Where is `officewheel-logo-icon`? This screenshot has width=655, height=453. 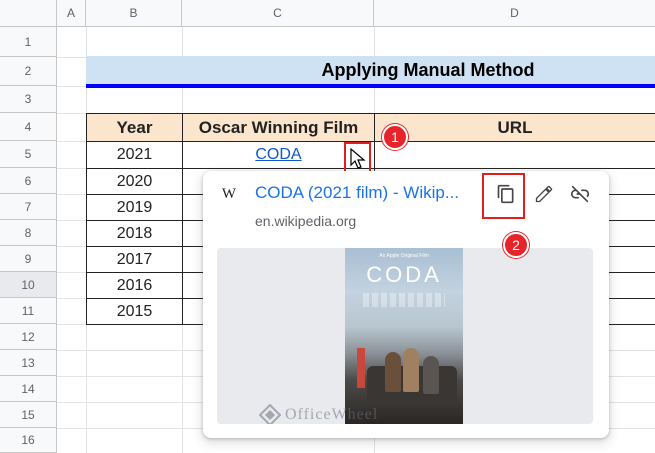
officewheel-logo-icon is located at coordinates (270, 414).